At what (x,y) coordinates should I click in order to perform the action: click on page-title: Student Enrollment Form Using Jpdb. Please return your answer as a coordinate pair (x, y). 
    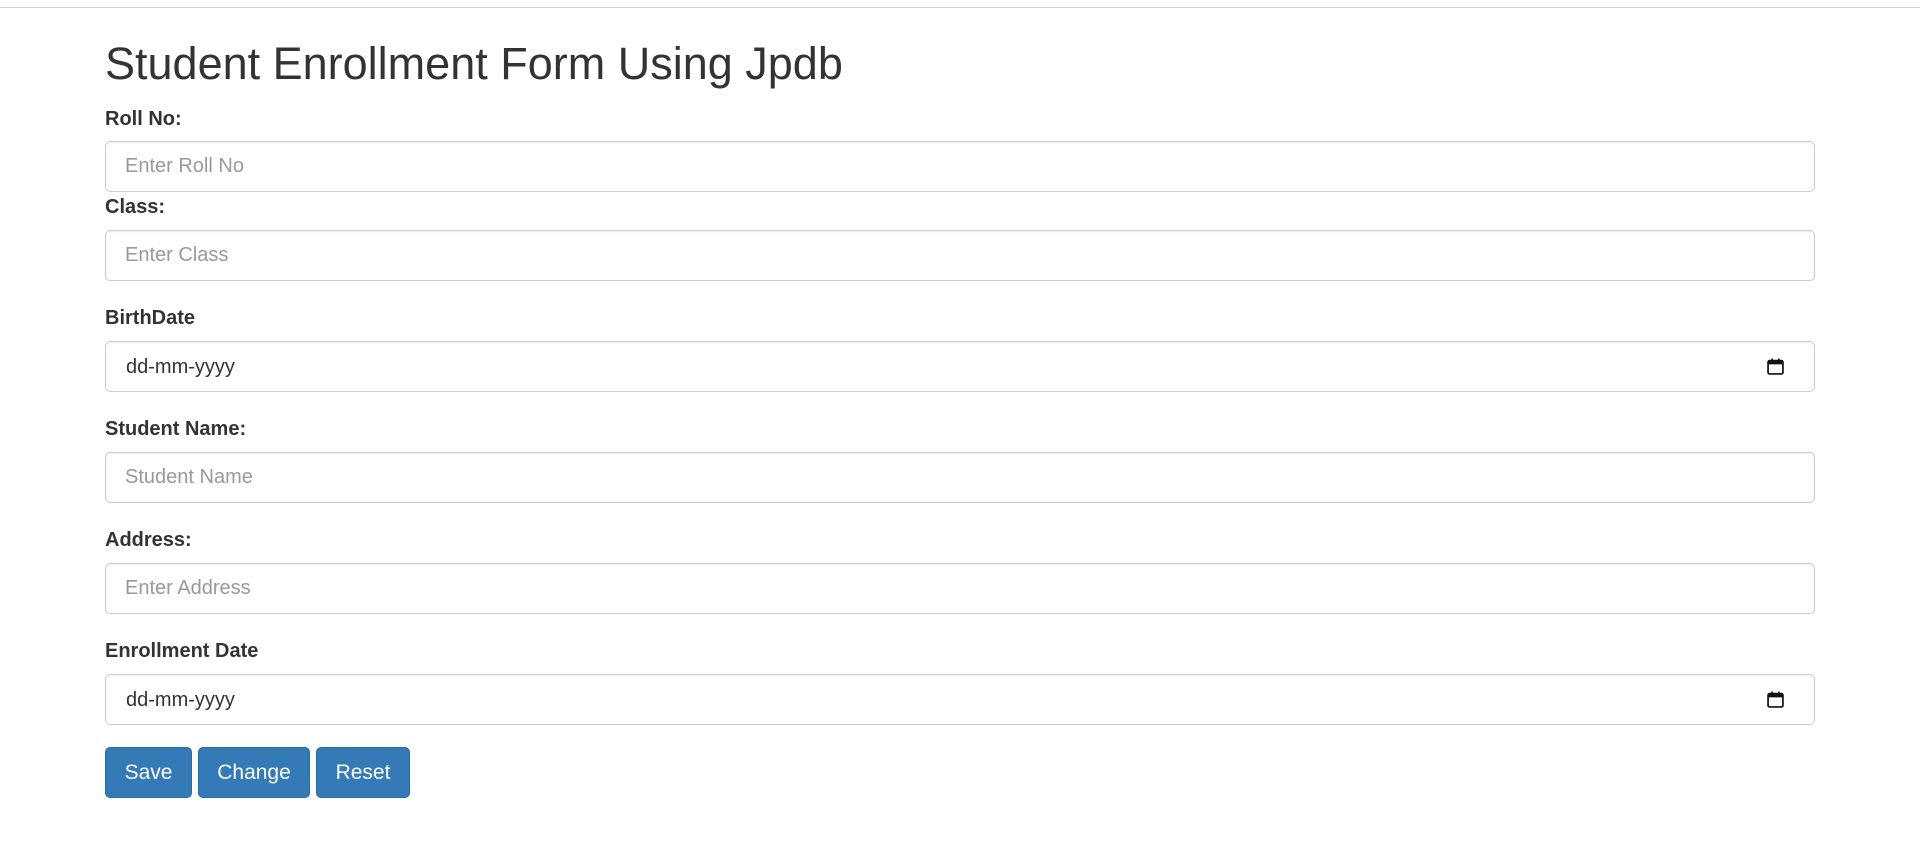
    Looking at the image, I should click on (474, 63).